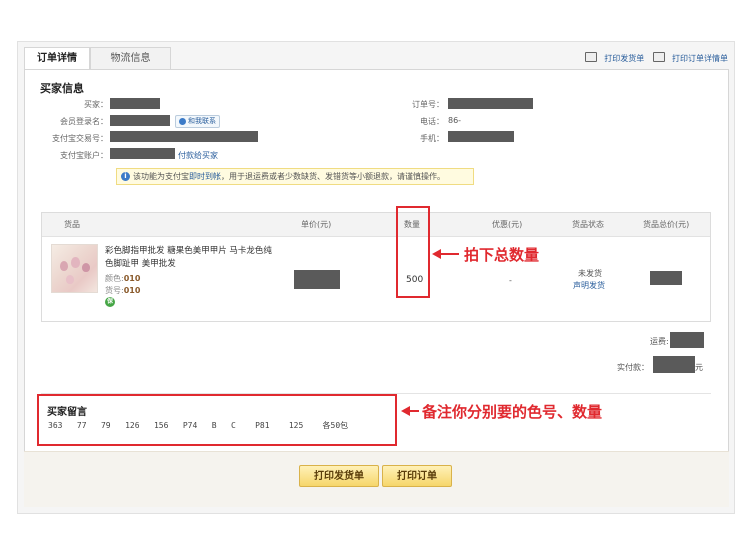 This screenshot has height=536, width=750. I want to click on print-links: 打印发货单 打印订单详情单, so click(654, 57).